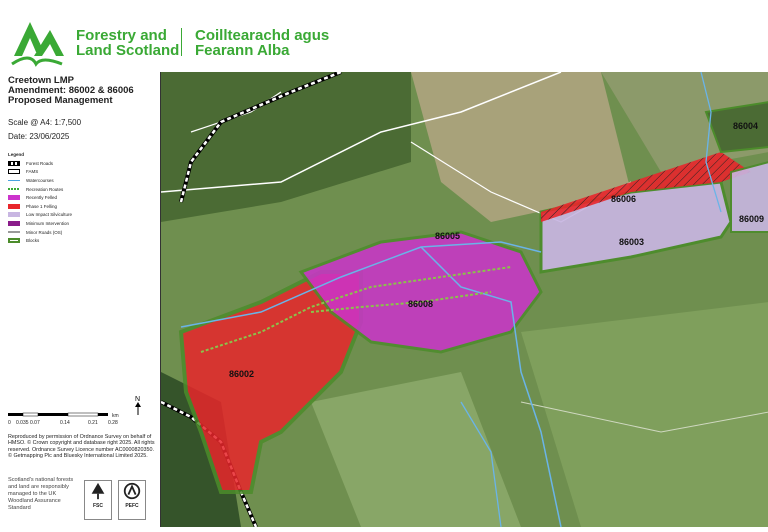 The height and width of the screenshot is (532, 768). I want to click on org-name-english: Forestry and Land Scotland, so click(128, 43).